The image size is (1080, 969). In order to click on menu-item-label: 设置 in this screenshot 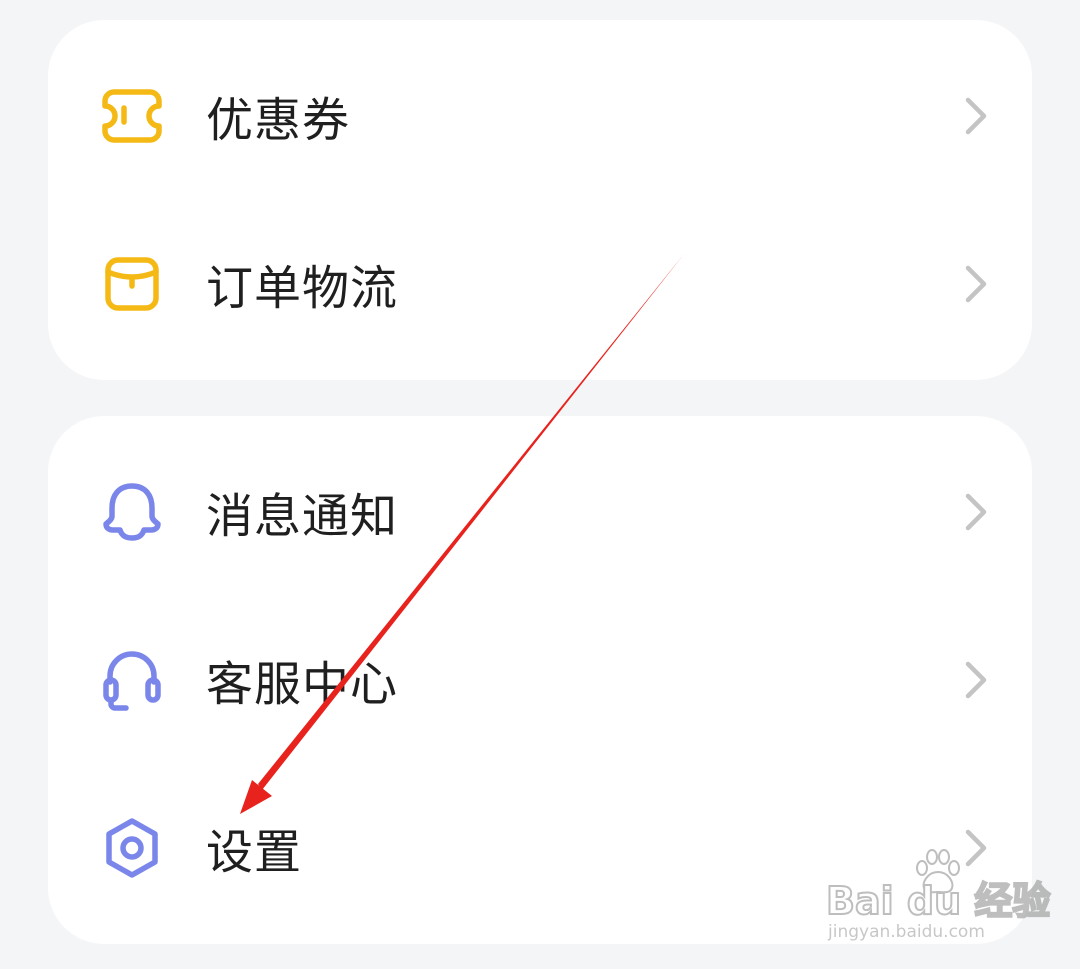, I will do `click(254, 853)`.